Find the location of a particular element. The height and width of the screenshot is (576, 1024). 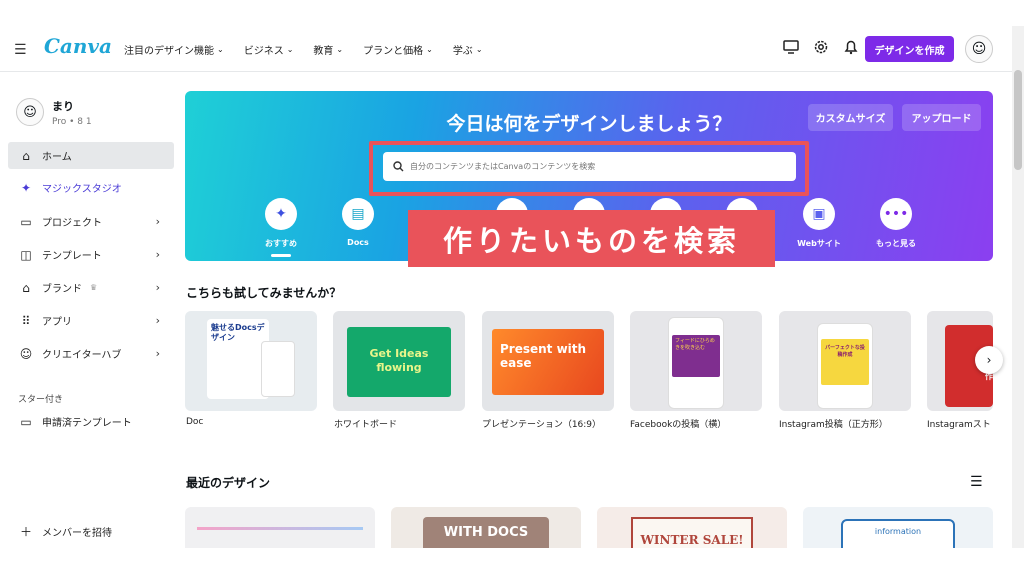

top-icon-group is located at coordinates (821, 47).